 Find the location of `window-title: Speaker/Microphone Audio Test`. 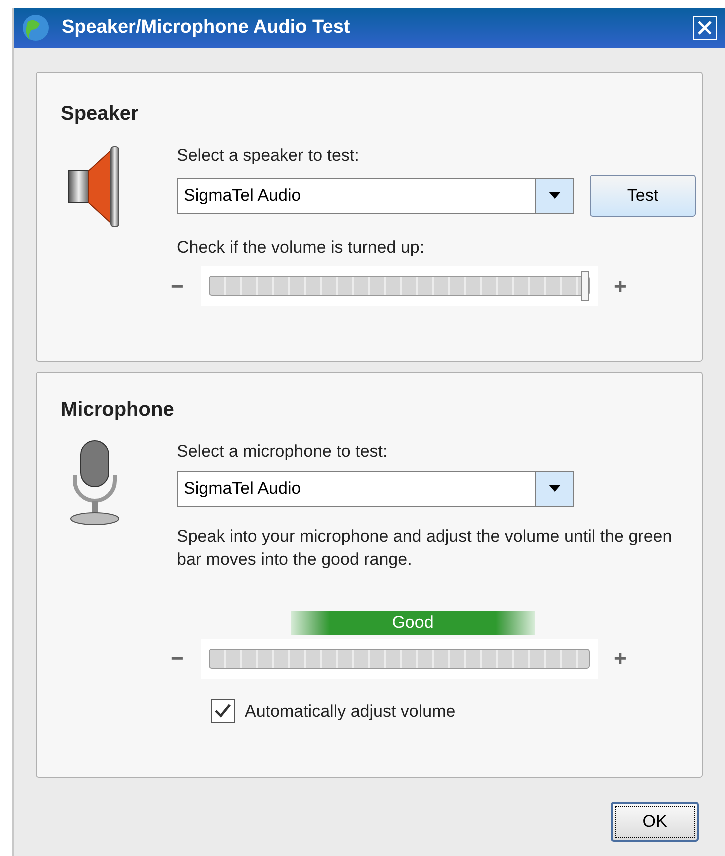

window-title: Speaker/Microphone Audio Test is located at coordinates (207, 28).